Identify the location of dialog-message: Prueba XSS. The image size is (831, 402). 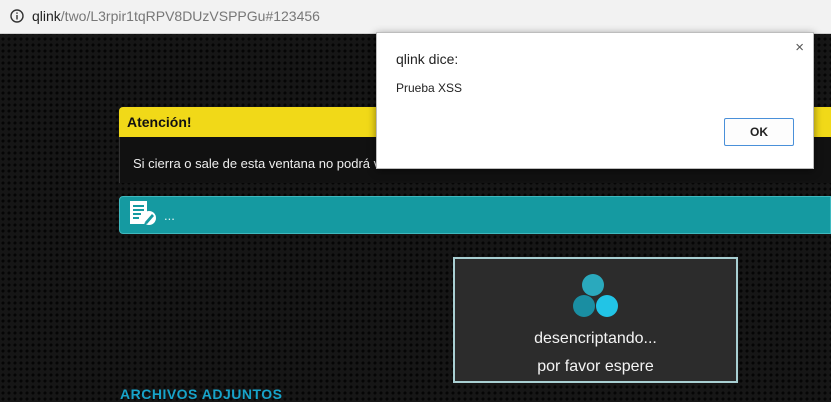
(429, 88).